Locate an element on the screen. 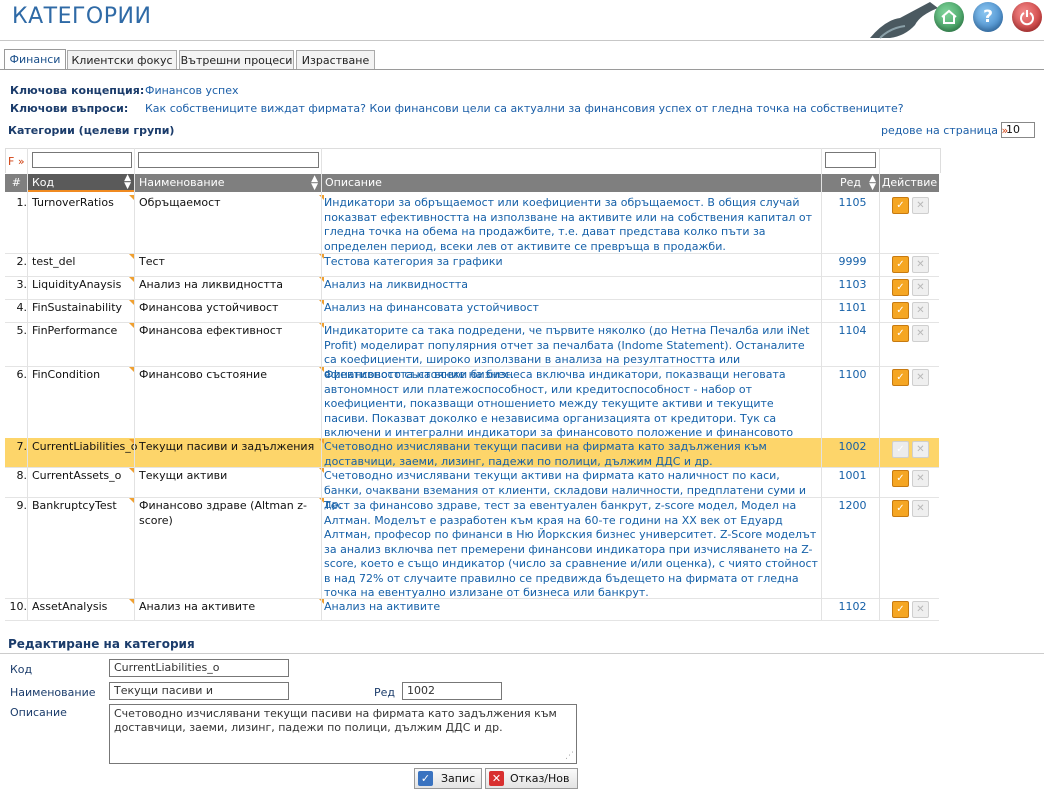 Image resolution: width=1044 pixels, height=801 pixels. row-name: Финансова устойчивост is located at coordinates (209, 307).